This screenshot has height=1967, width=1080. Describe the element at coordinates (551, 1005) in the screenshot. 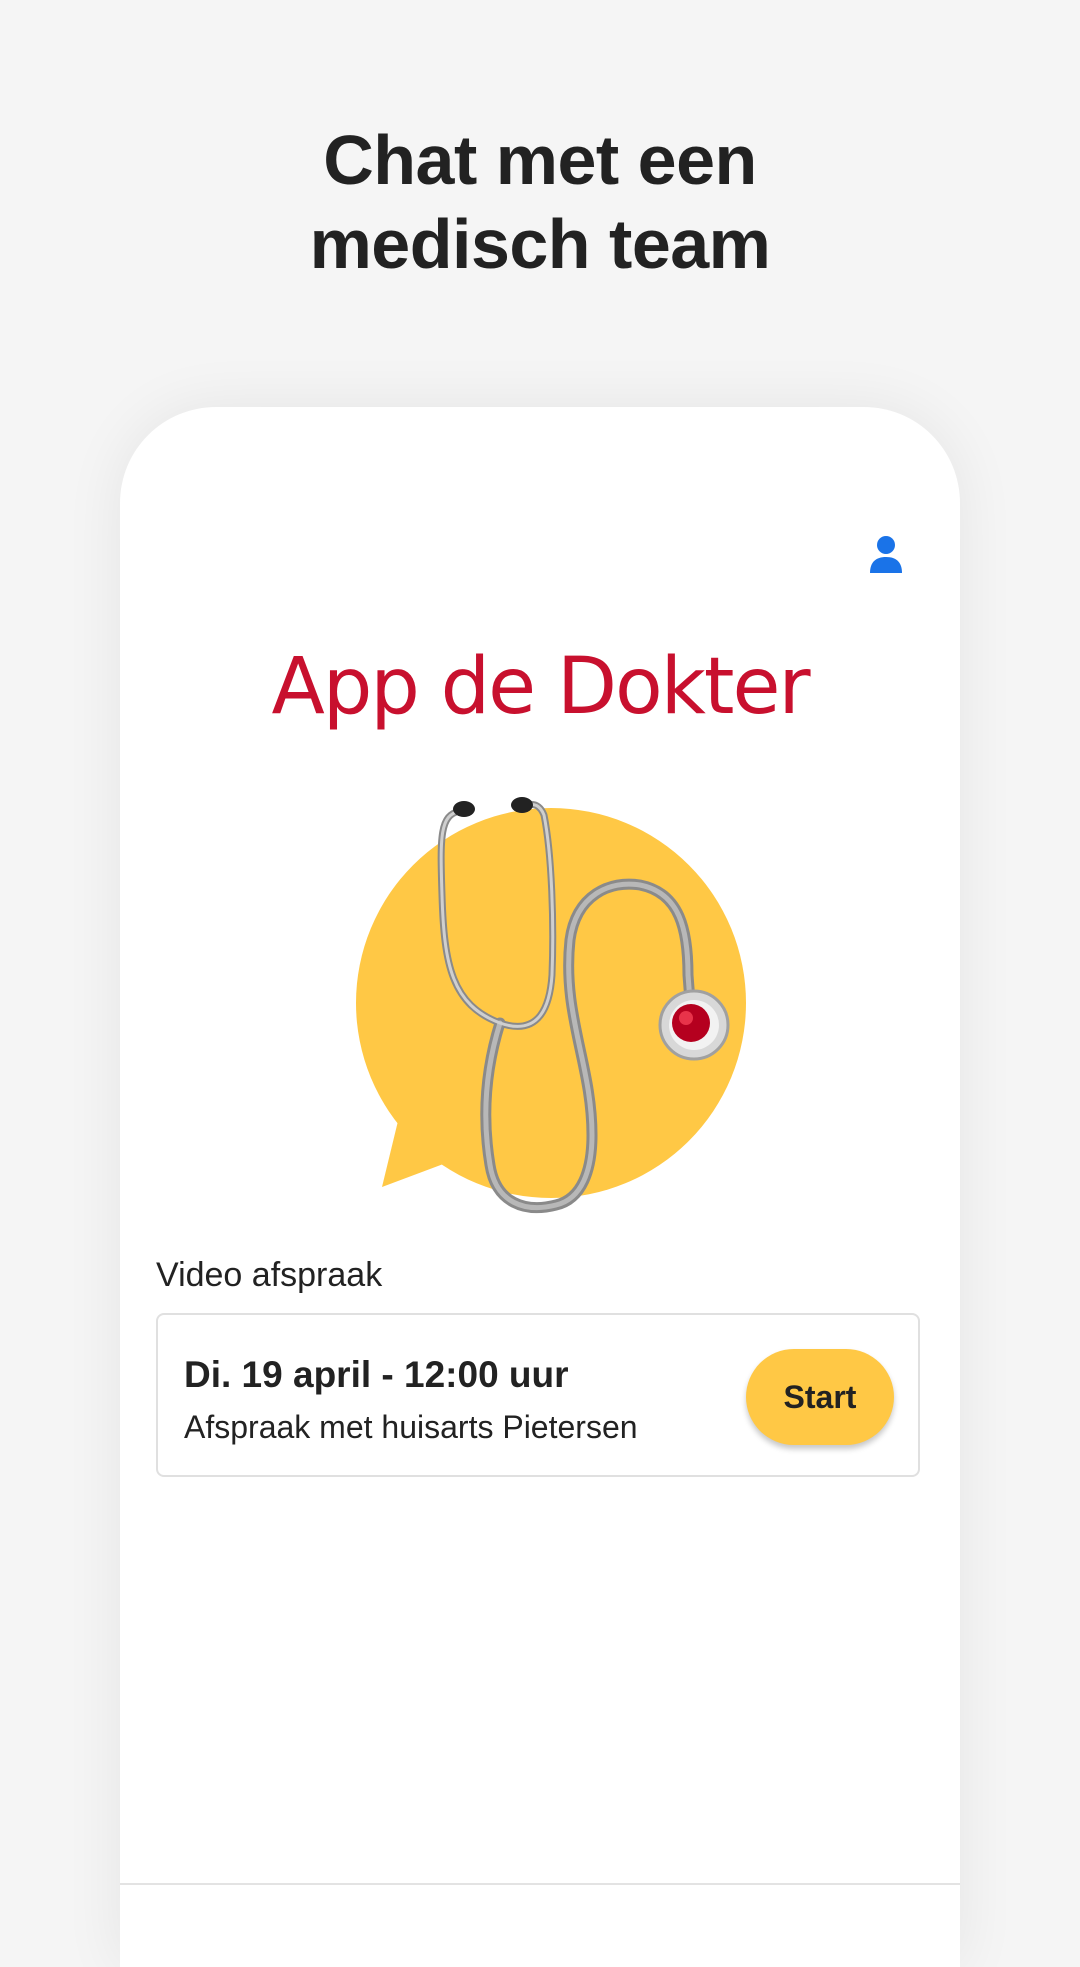

I see `stethoscope-speech-bubble-icon` at that location.